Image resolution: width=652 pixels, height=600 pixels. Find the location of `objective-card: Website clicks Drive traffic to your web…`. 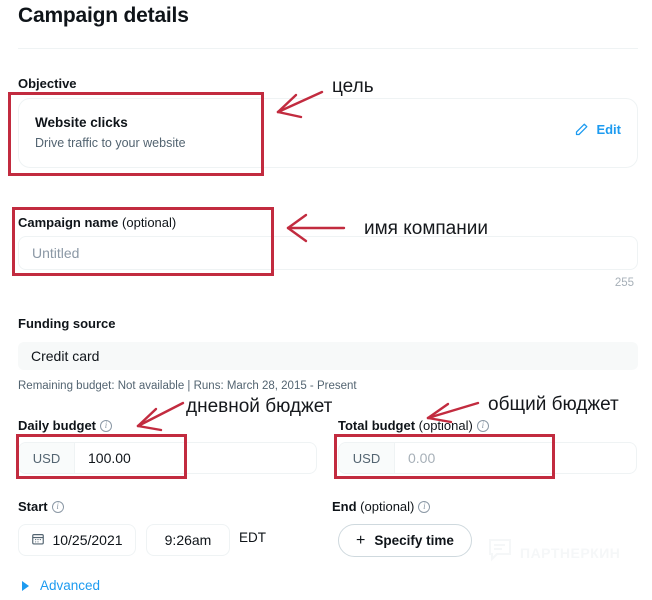

objective-card: Website clicks Drive traffic to your web… is located at coordinates (328, 133).